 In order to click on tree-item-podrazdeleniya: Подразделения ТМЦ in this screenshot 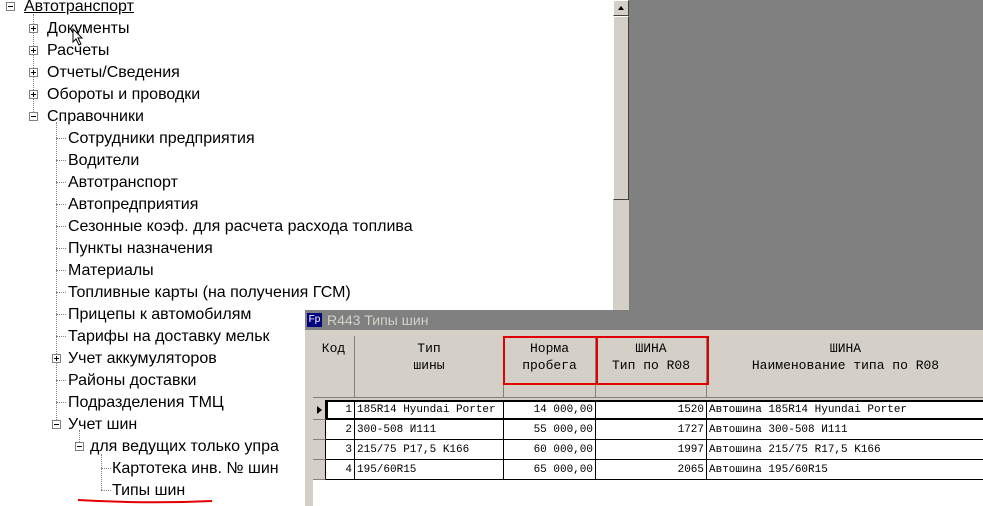, I will do `click(146, 403)`.